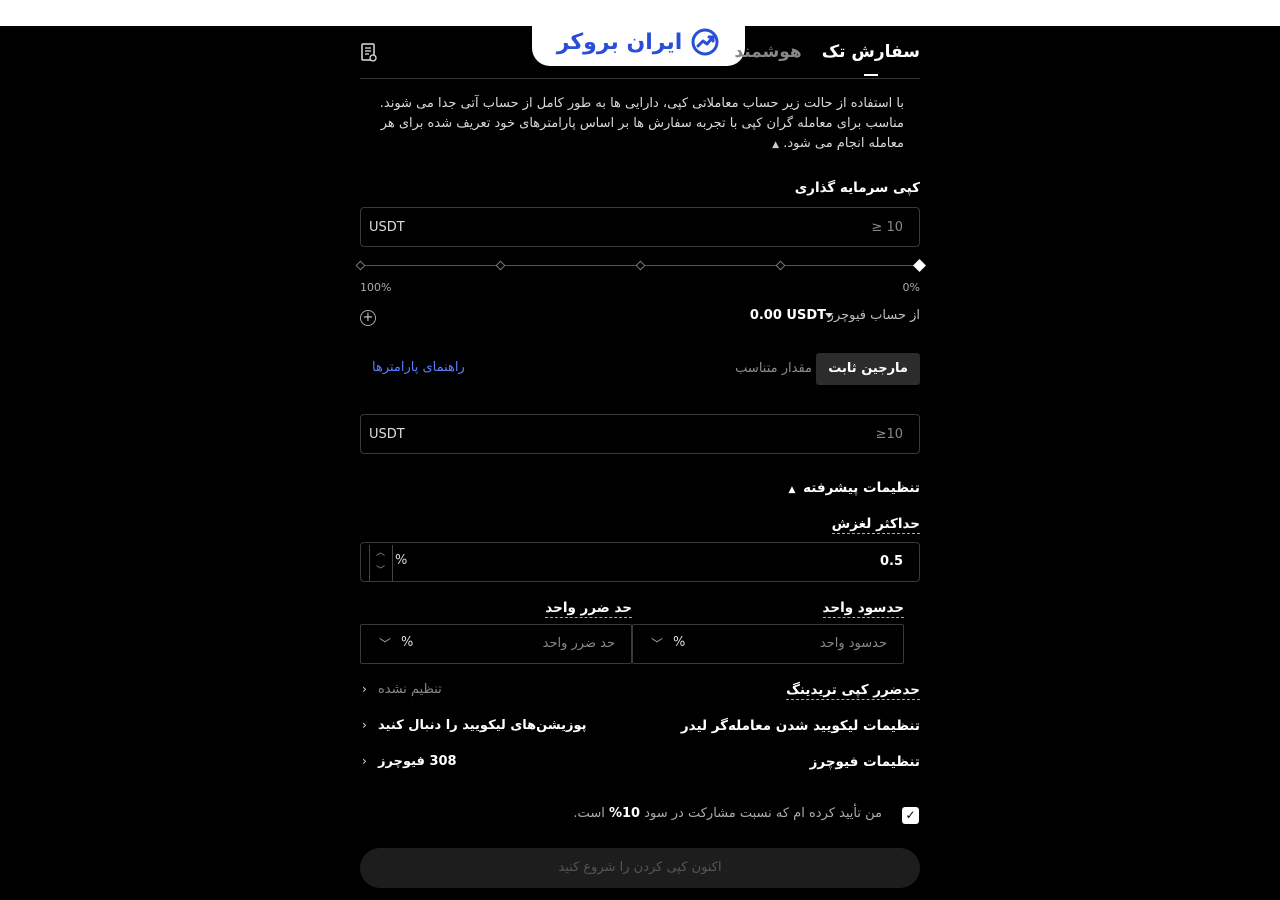  Describe the element at coordinates (410, 689) in the screenshot. I see `copy-stop-loss-value: تنظیم نشده` at that location.